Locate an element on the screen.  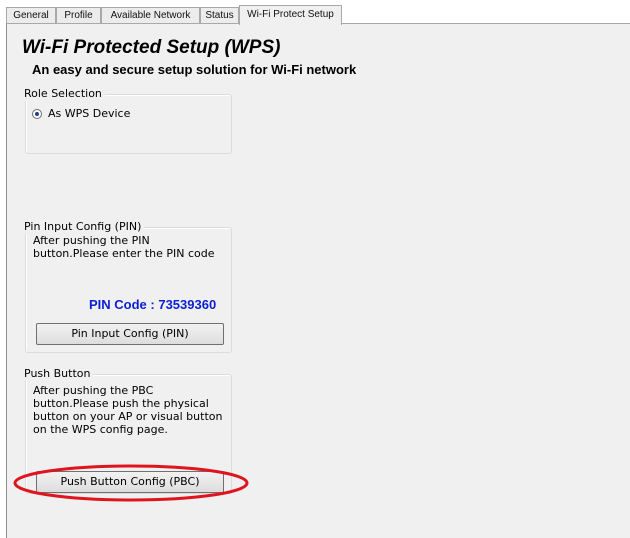
highlight-oval is located at coordinates (131, 483).